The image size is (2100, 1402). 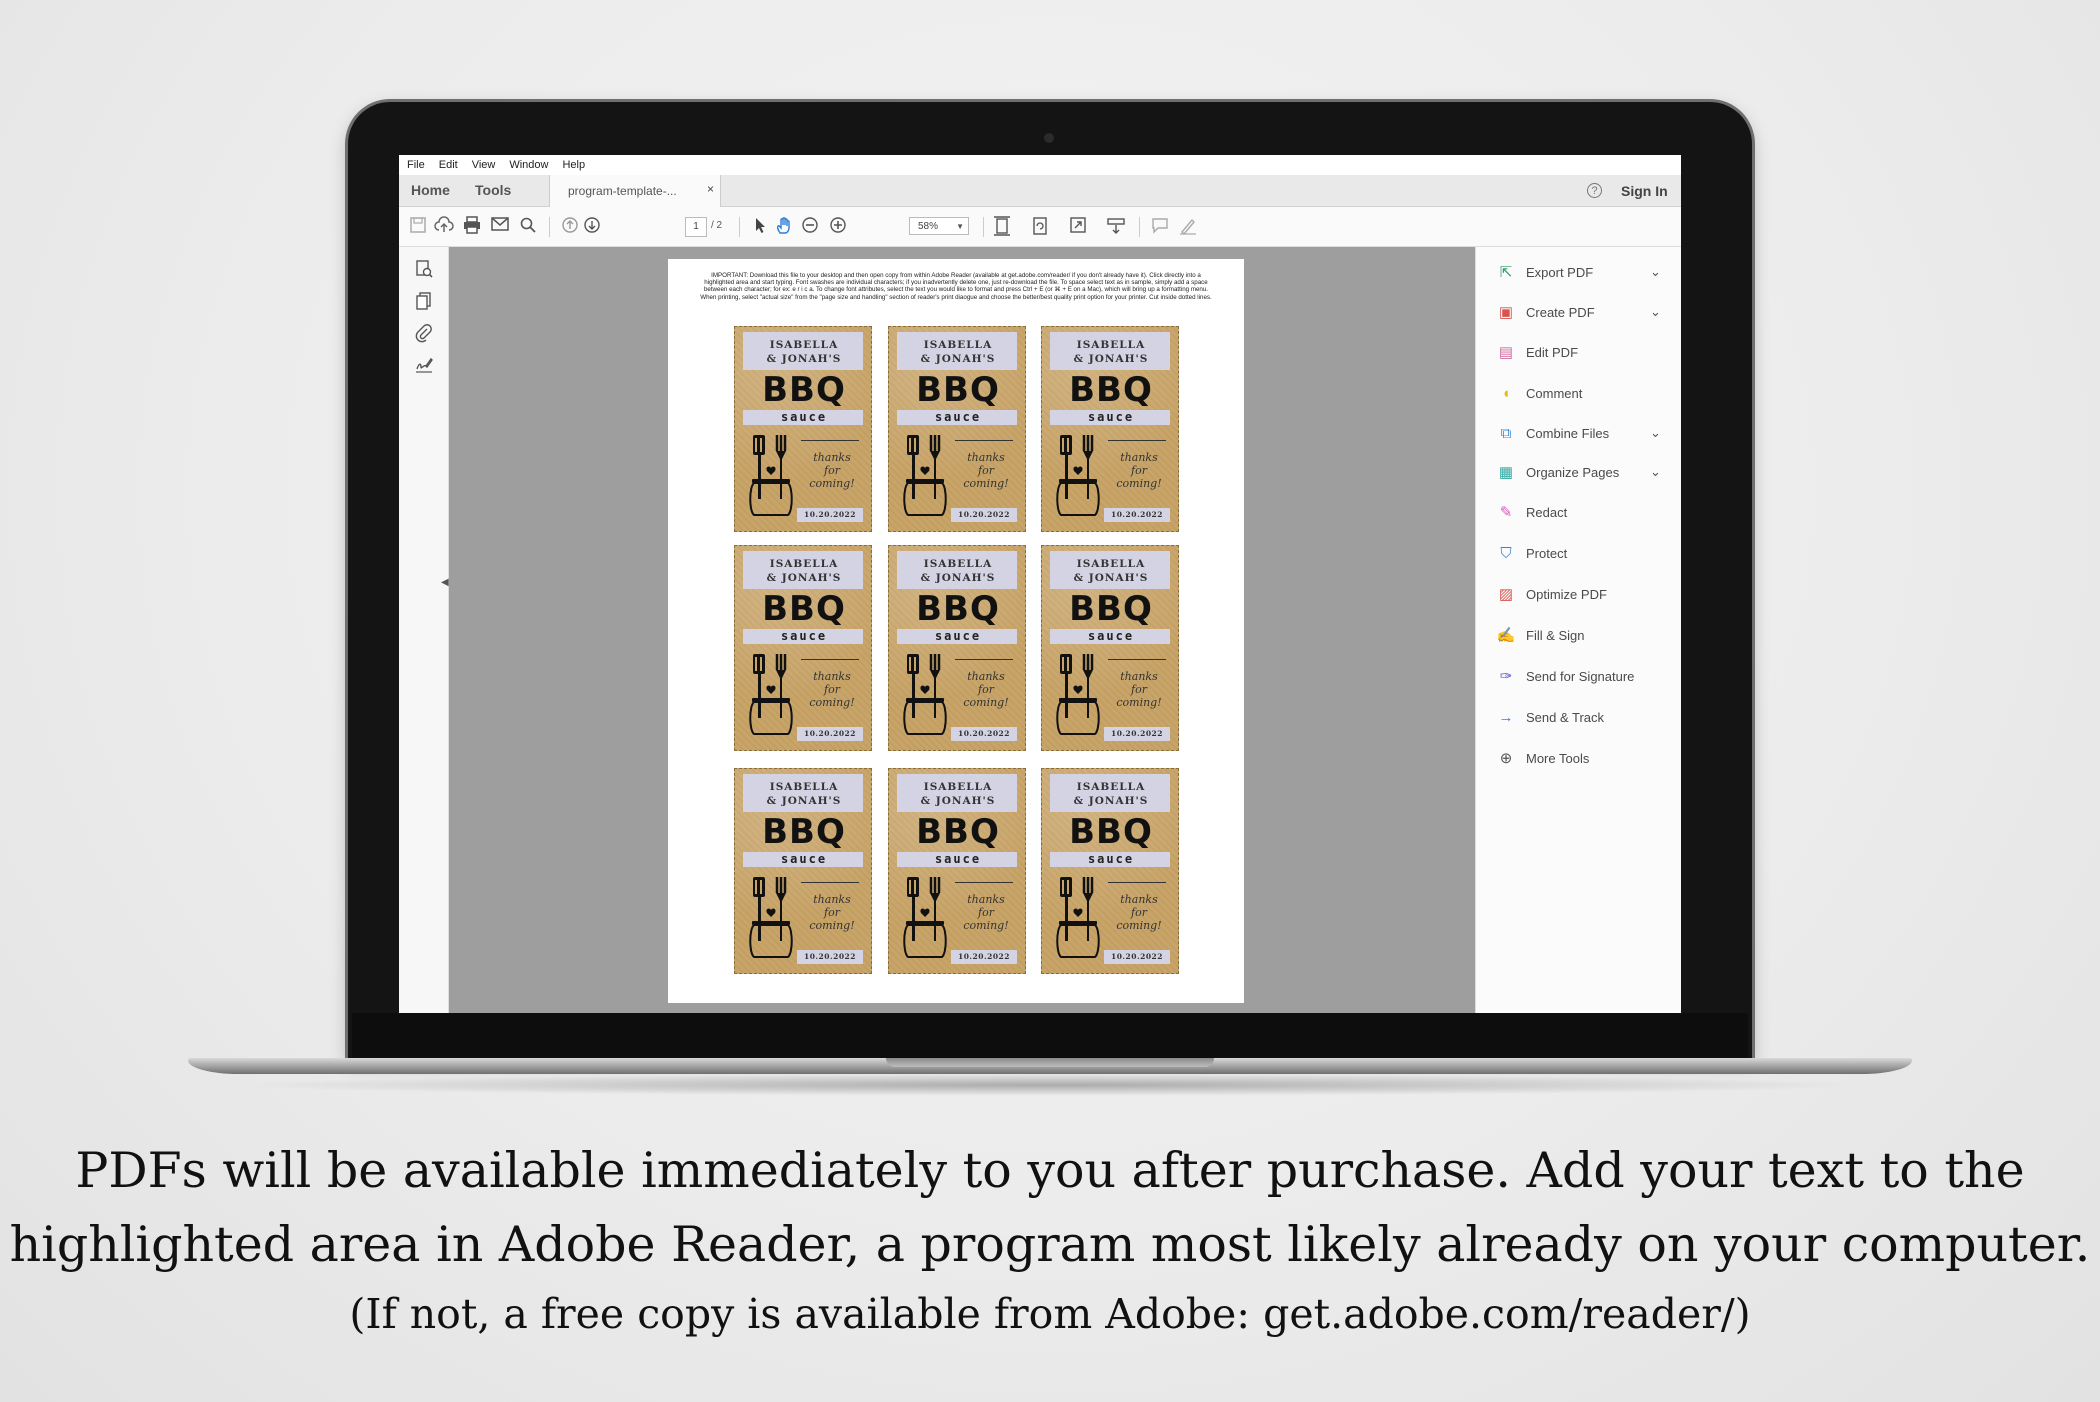 I want to click on export-pdf-icon: ⇱, so click(x=1506, y=272).